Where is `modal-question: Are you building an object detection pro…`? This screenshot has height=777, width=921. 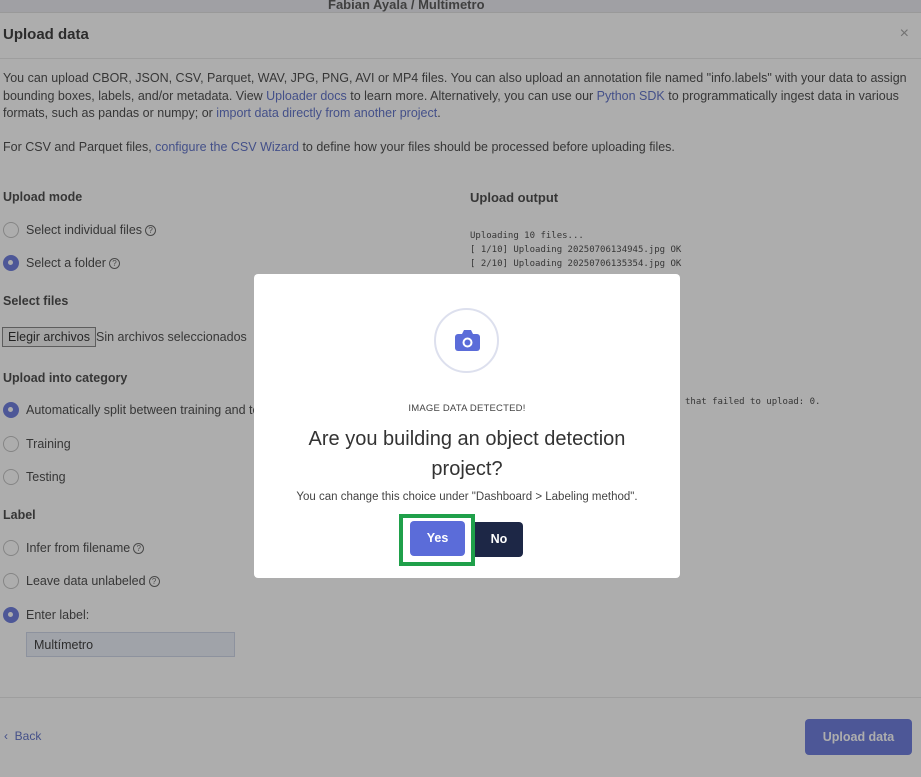 modal-question: Are you building an object detection pro… is located at coordinates (467, 454).